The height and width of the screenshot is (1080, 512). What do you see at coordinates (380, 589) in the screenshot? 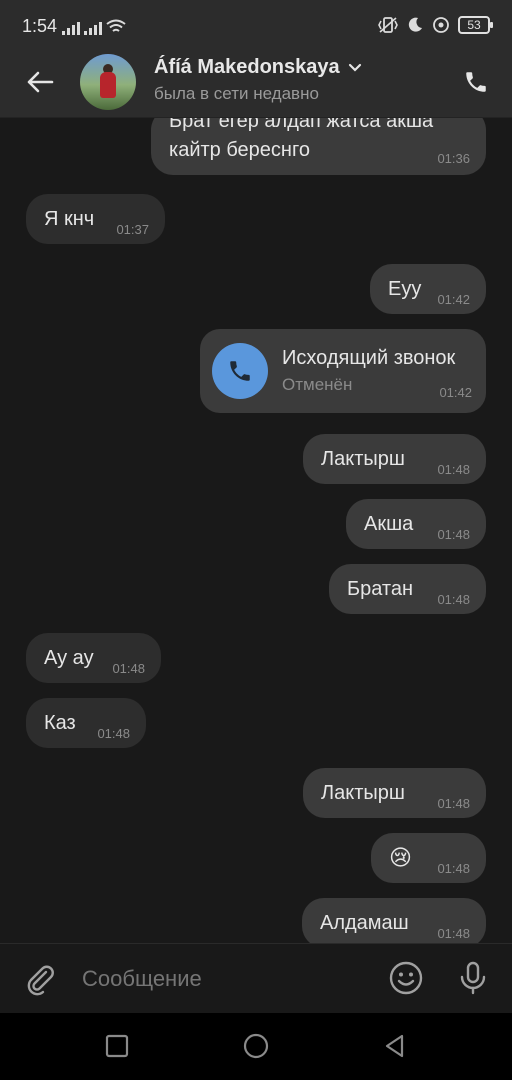
I see `message-text: Братан` at bounding box center [380, 589].